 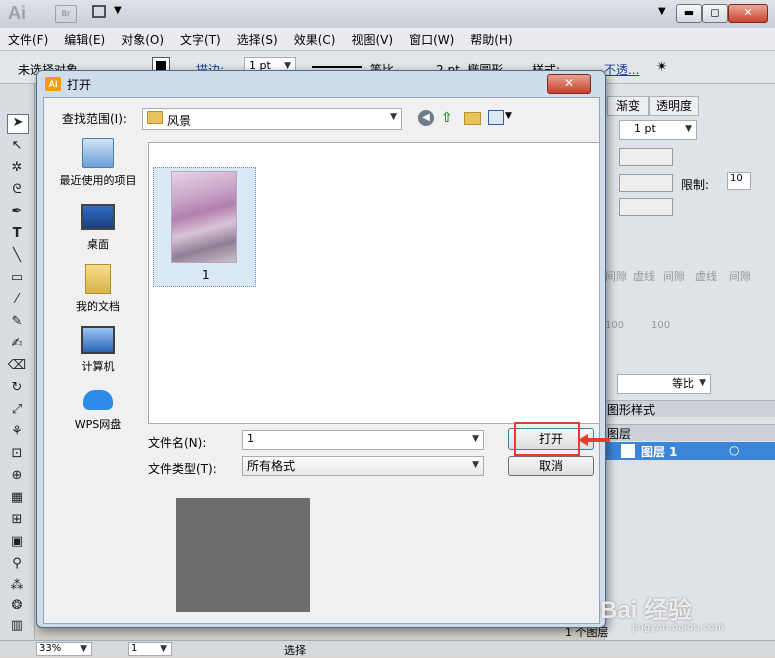 What do you see at coordinates (689, 13) in the screenshot?
I see `minimize-button: ▬` at bounding box center [689, 13].